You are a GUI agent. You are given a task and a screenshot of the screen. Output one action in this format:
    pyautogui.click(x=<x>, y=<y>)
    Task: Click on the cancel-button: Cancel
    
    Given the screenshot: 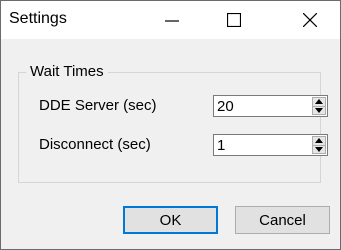 What is the action you would take?
    pyautogui.click(x=282, y=220)
    